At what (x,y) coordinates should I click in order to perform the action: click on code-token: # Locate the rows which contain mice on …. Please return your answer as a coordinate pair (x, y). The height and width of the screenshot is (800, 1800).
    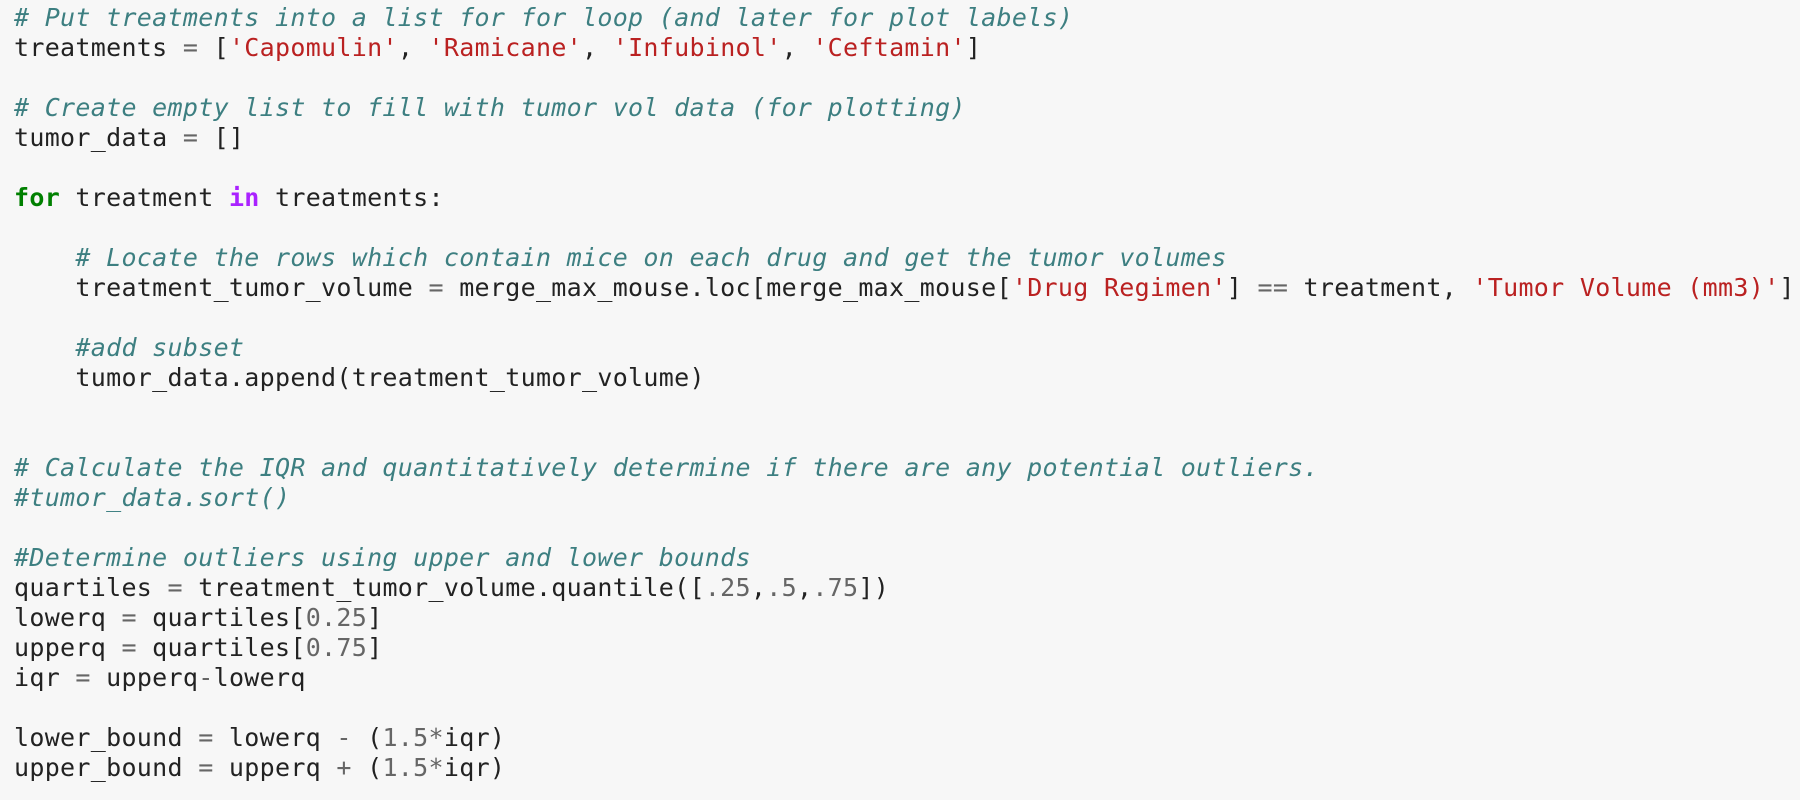
    Looking at the image, I should click on (651, 257).